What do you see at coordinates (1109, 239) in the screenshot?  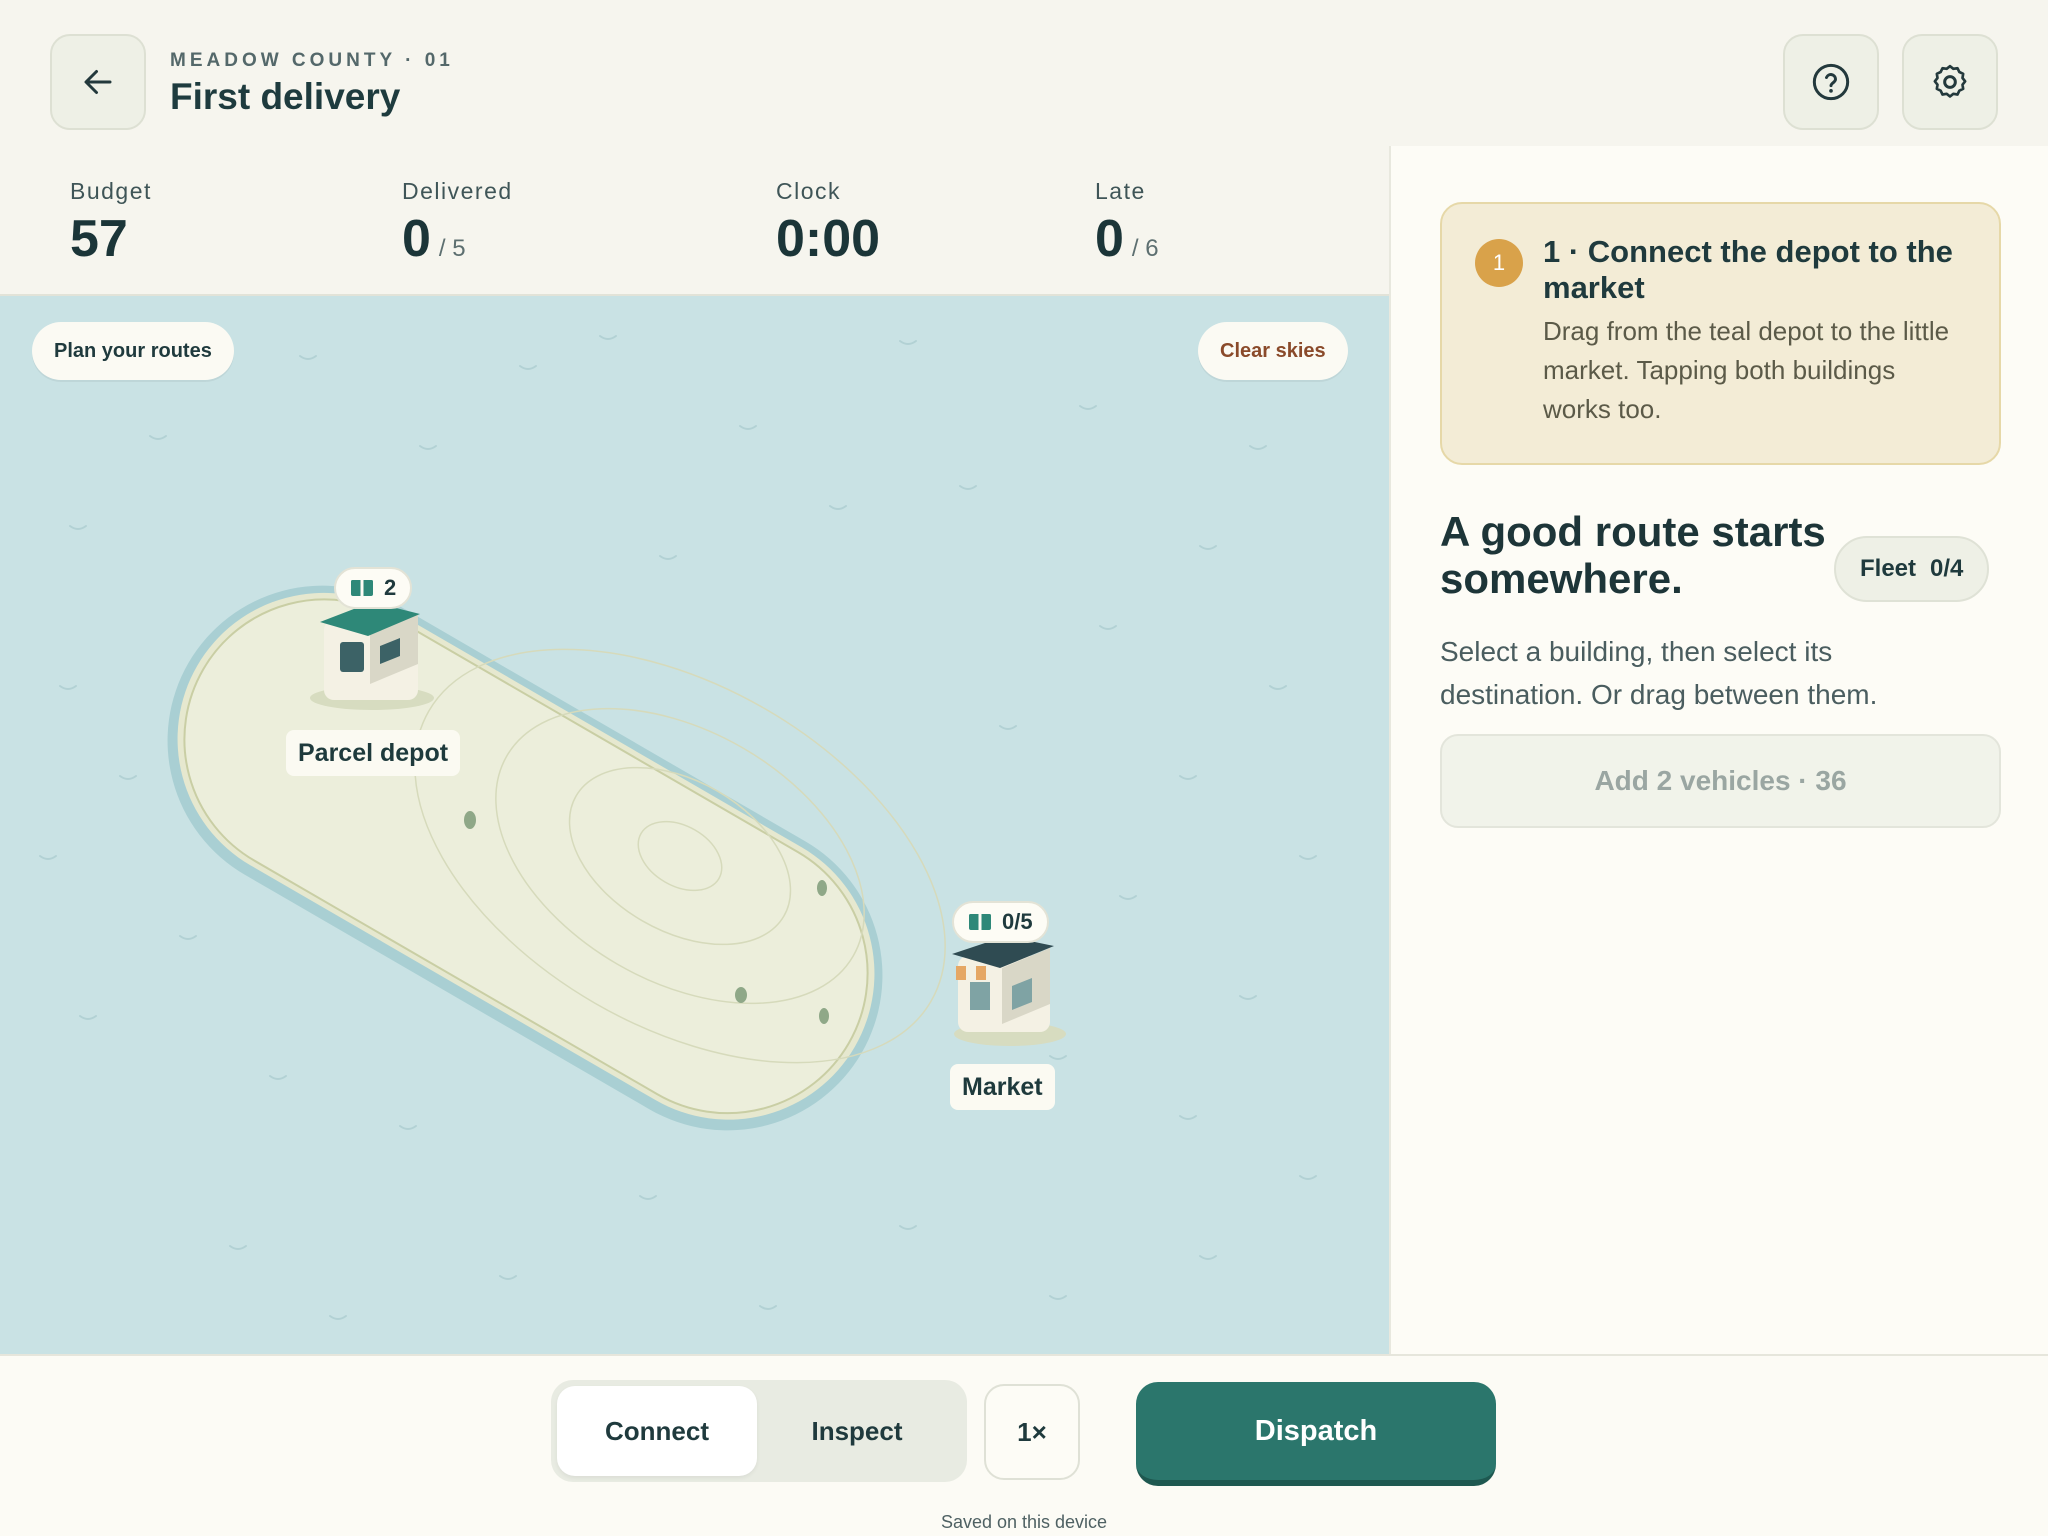 I see `late-value: 0` at bounding box center [1109, 239].